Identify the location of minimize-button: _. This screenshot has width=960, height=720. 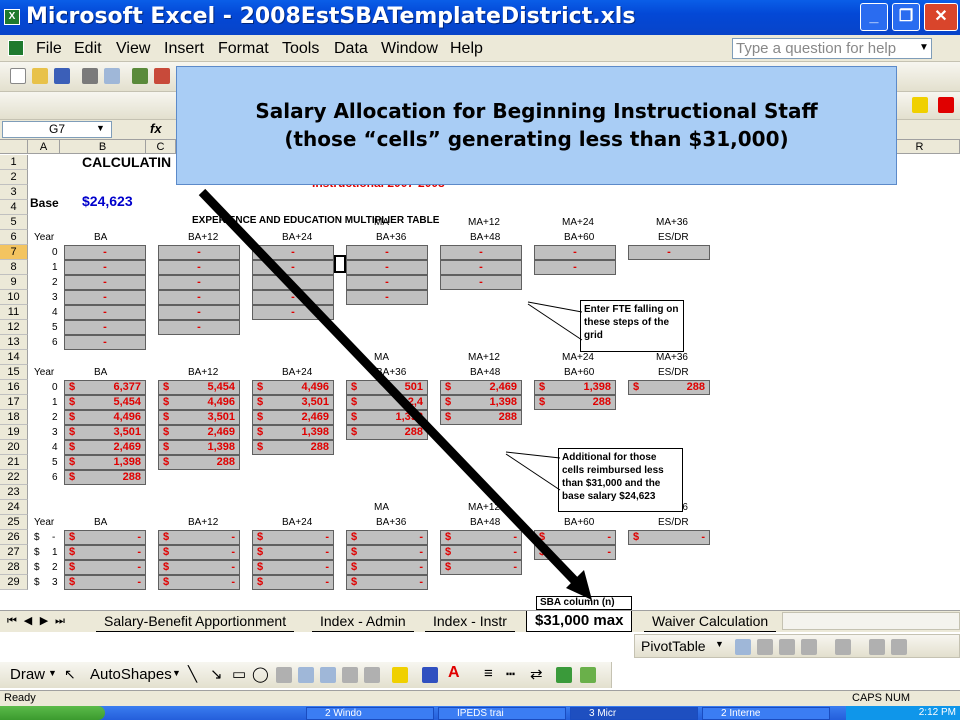
(874, 17).